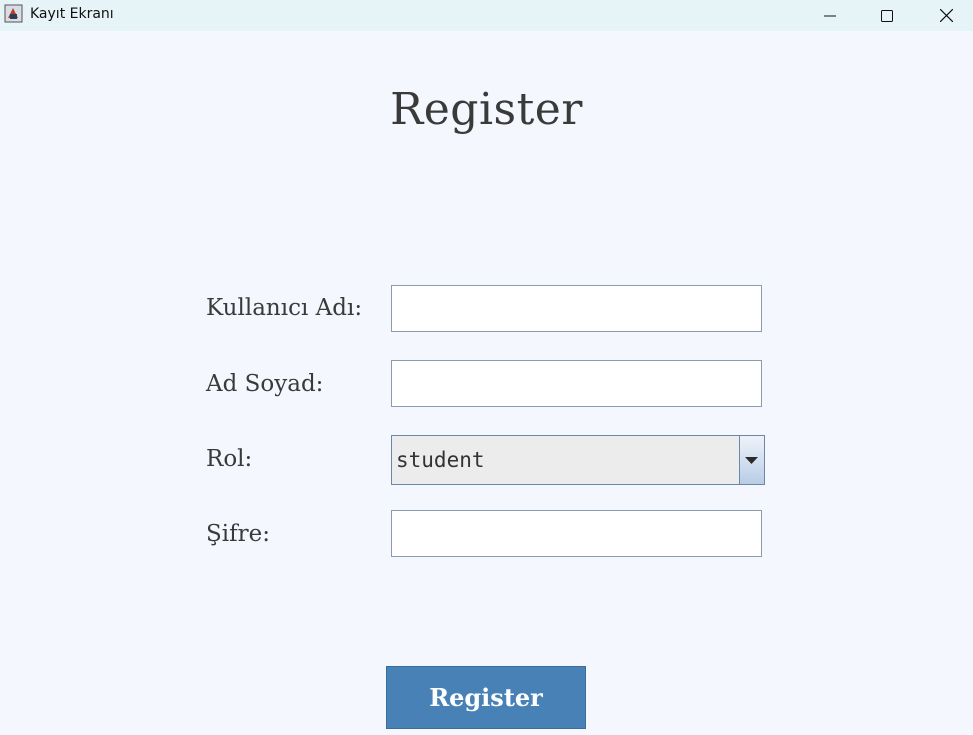  I want to click on role-dropdown-button, so click(751, 460).